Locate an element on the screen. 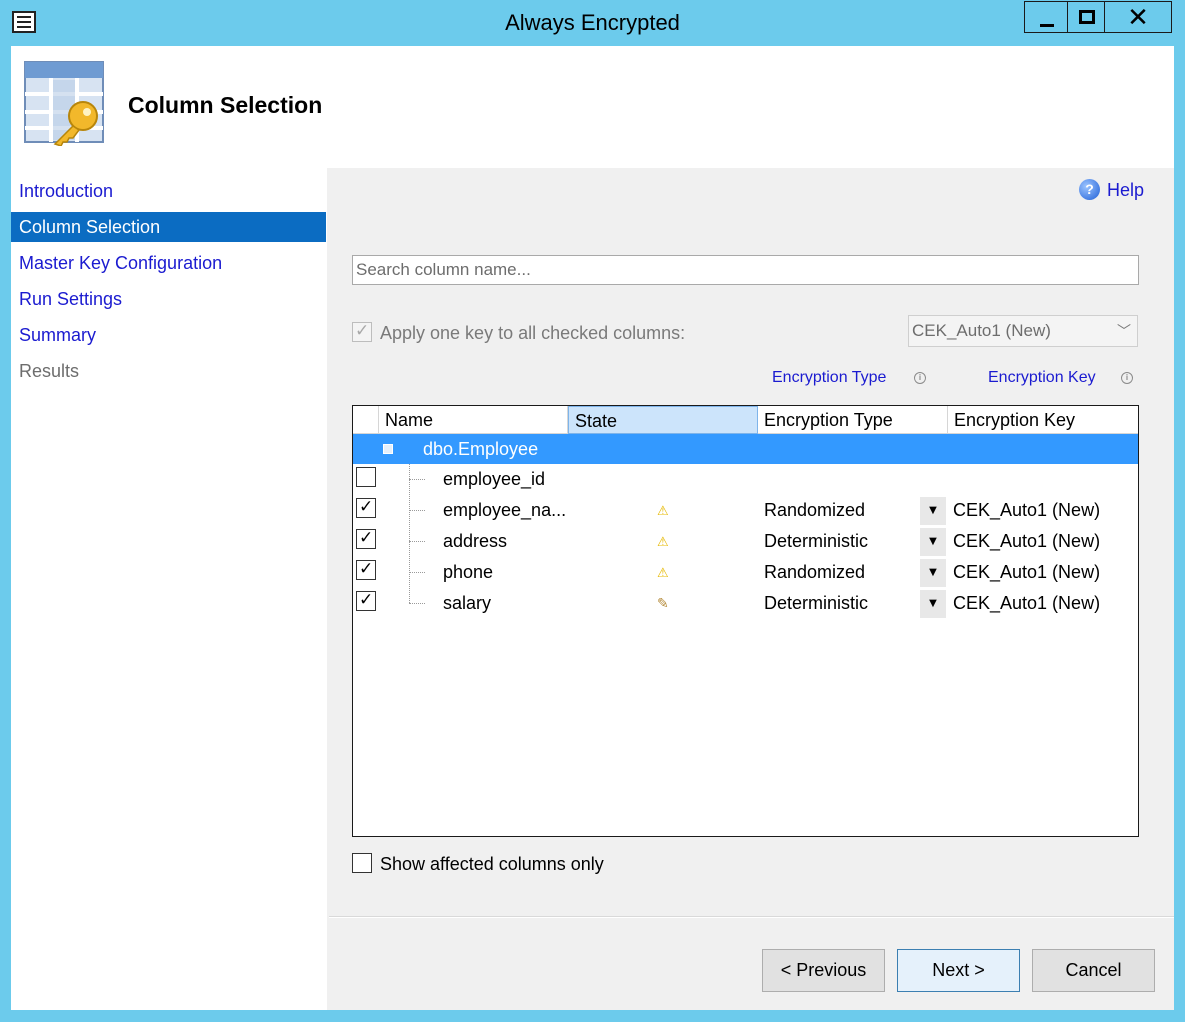 The height and width of the screenshot is (1022, 1185). page-header: Column Selection is located at coordinates (592, 107).